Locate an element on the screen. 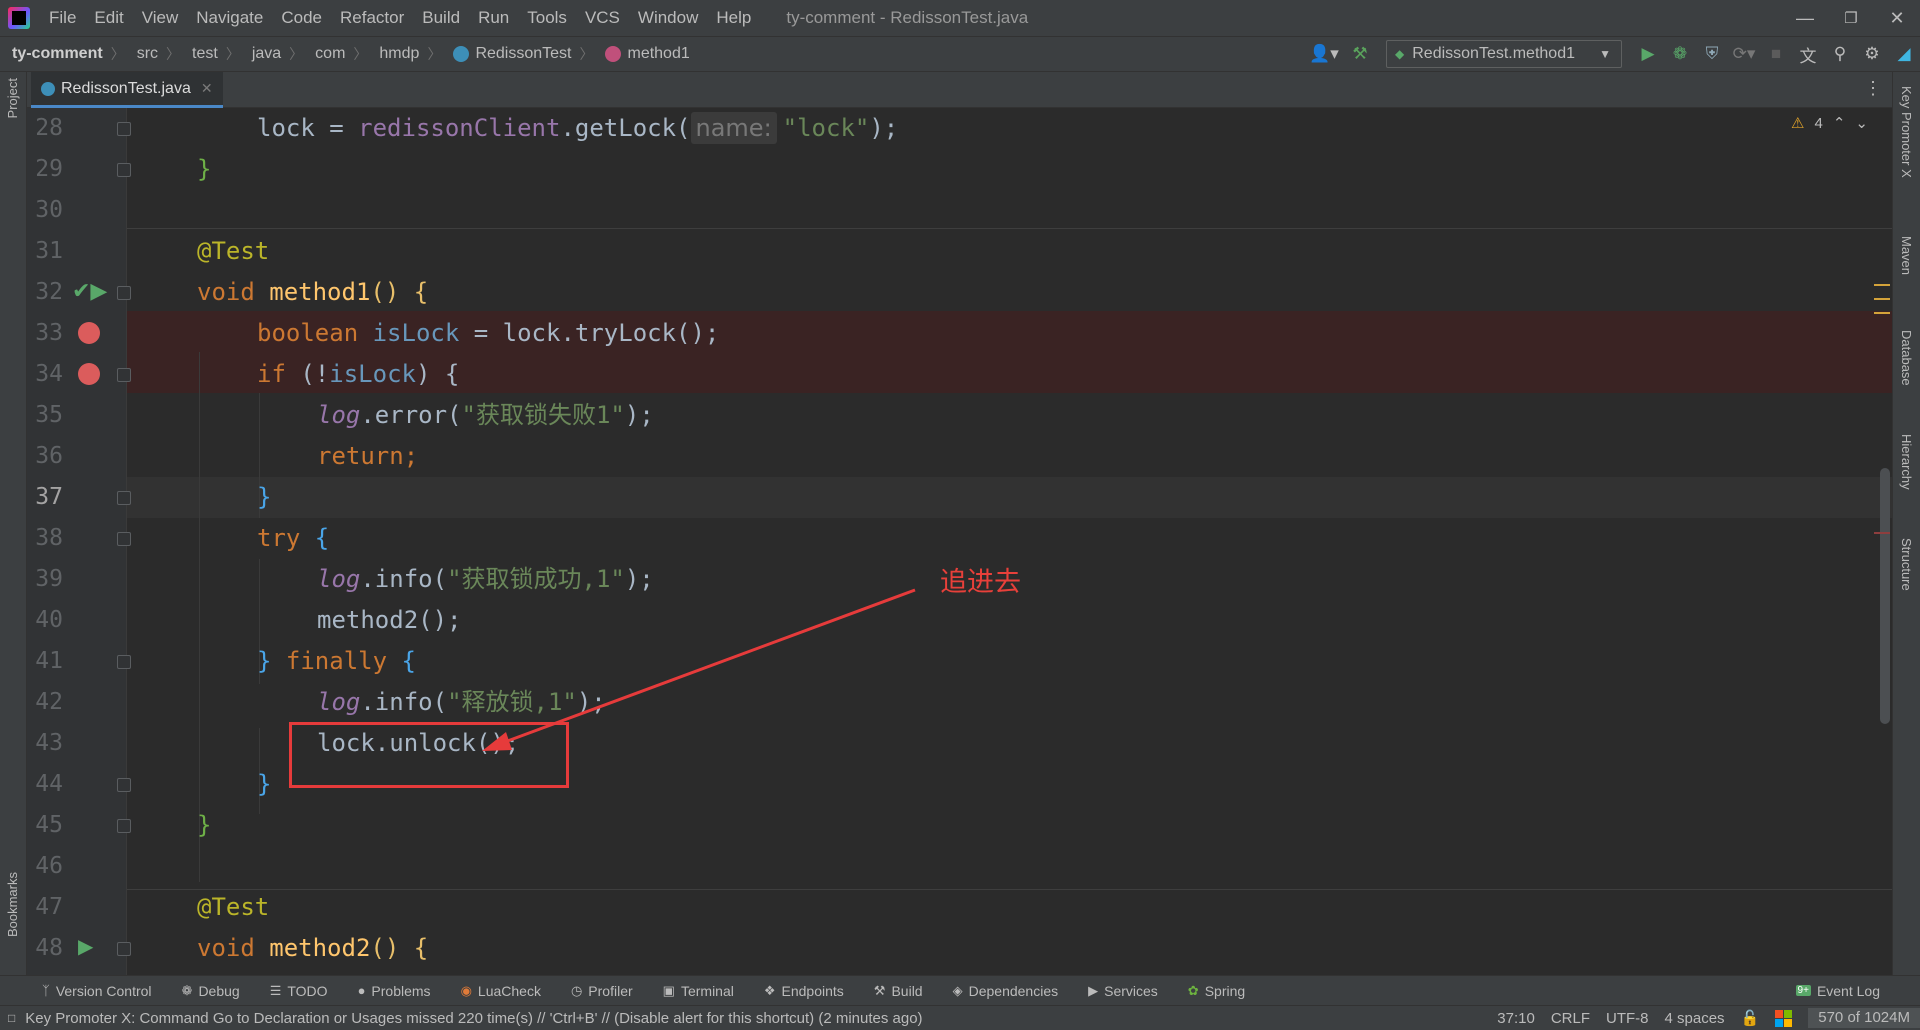 This screenshot has width=1920, height=1030. tool-label: Endpoints is located at coordinates (812, 990).